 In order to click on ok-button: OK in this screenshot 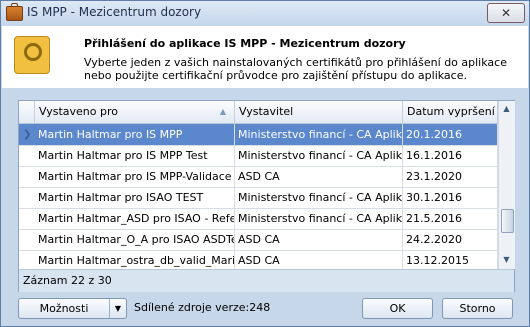, I will do `click(397, 308)`.